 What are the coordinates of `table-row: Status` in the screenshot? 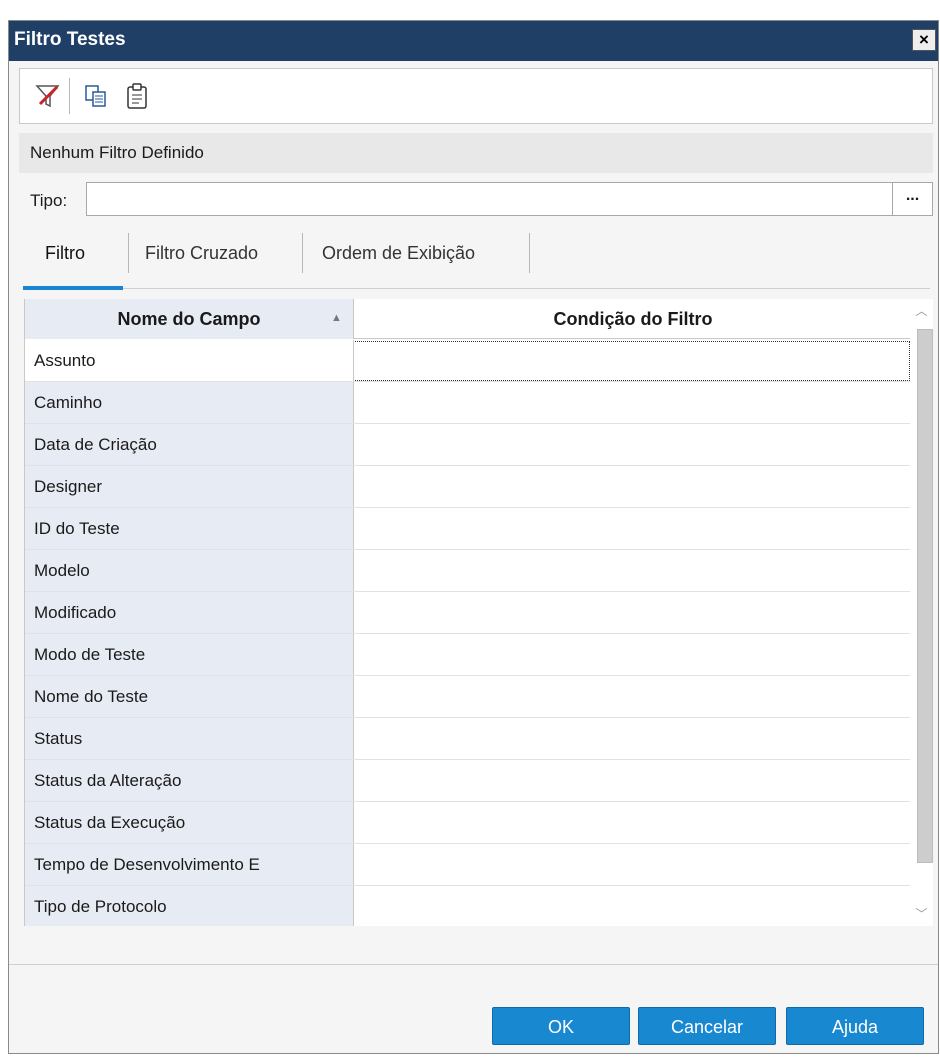 It's located at (467, 739).